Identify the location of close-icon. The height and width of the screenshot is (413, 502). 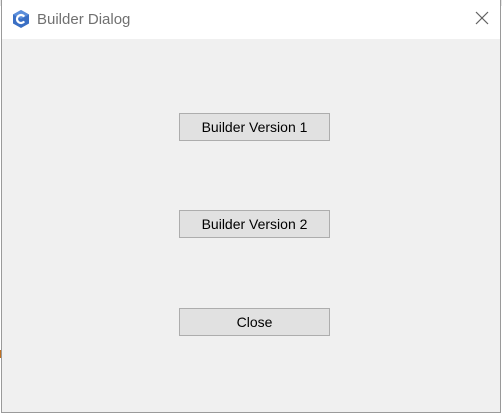
(482, 18).